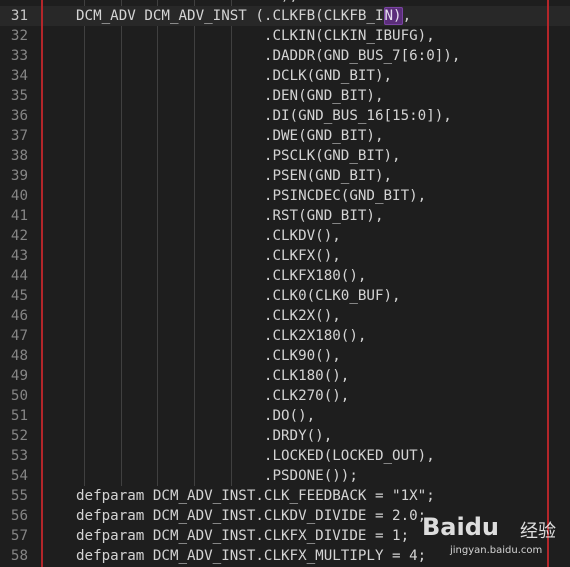 The image size is (570, 567). I want to click on baidu-jingyan-watermark: Baidu 经验 jingyan.baidu.com, so click(492, 535).